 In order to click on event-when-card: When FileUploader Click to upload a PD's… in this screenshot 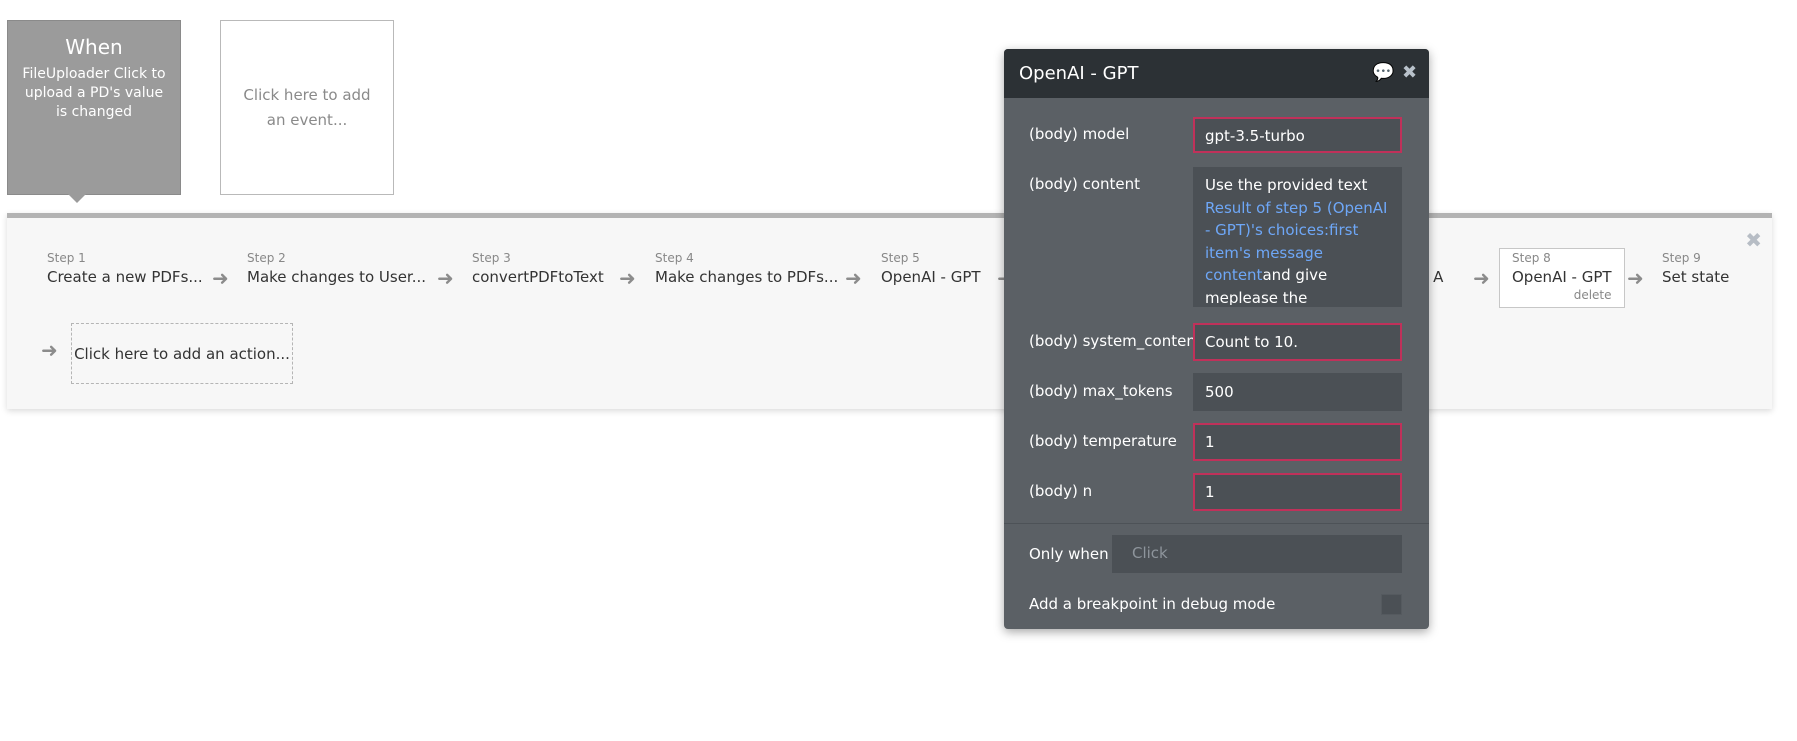, I will do `click(94, 111)`.